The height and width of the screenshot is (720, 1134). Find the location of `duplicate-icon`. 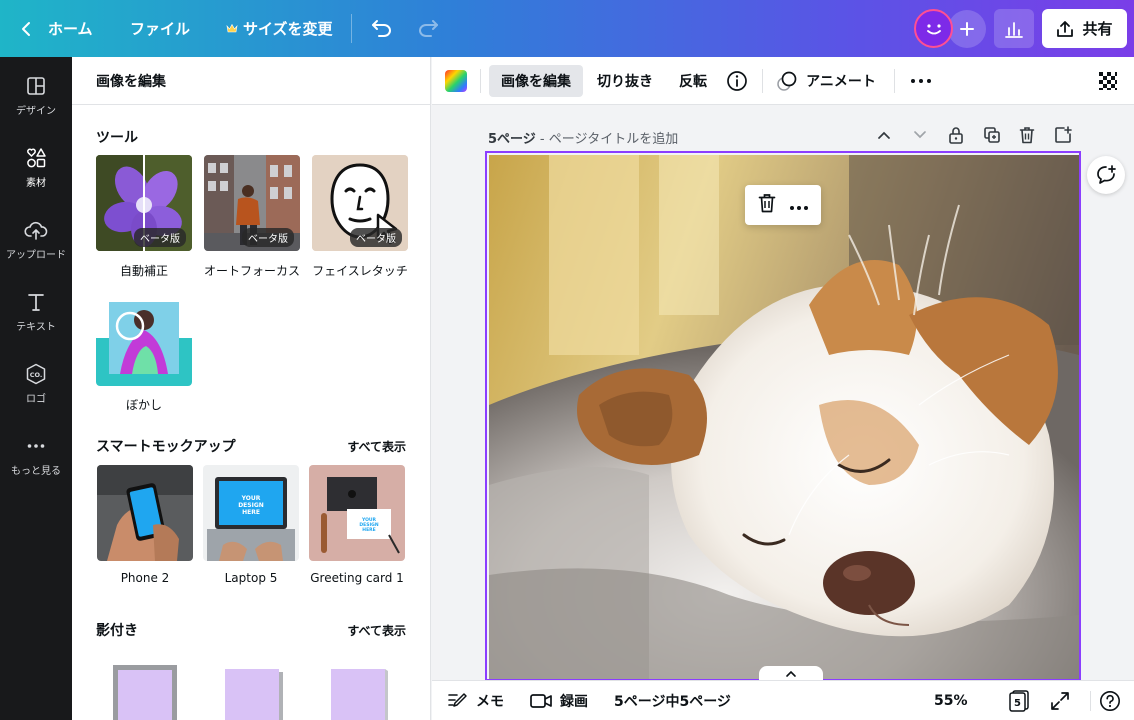

duplicate-icon is located at coordinates (992, 135).